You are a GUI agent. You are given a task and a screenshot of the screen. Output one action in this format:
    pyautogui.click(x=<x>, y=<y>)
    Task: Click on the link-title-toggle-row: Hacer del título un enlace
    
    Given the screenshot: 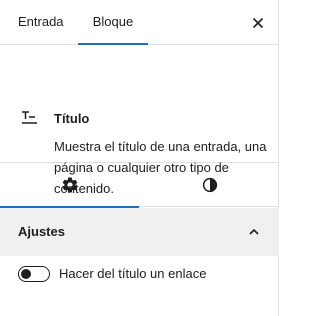 What is the action you would take?
    pyautogui.click(x=138, y=274)
    